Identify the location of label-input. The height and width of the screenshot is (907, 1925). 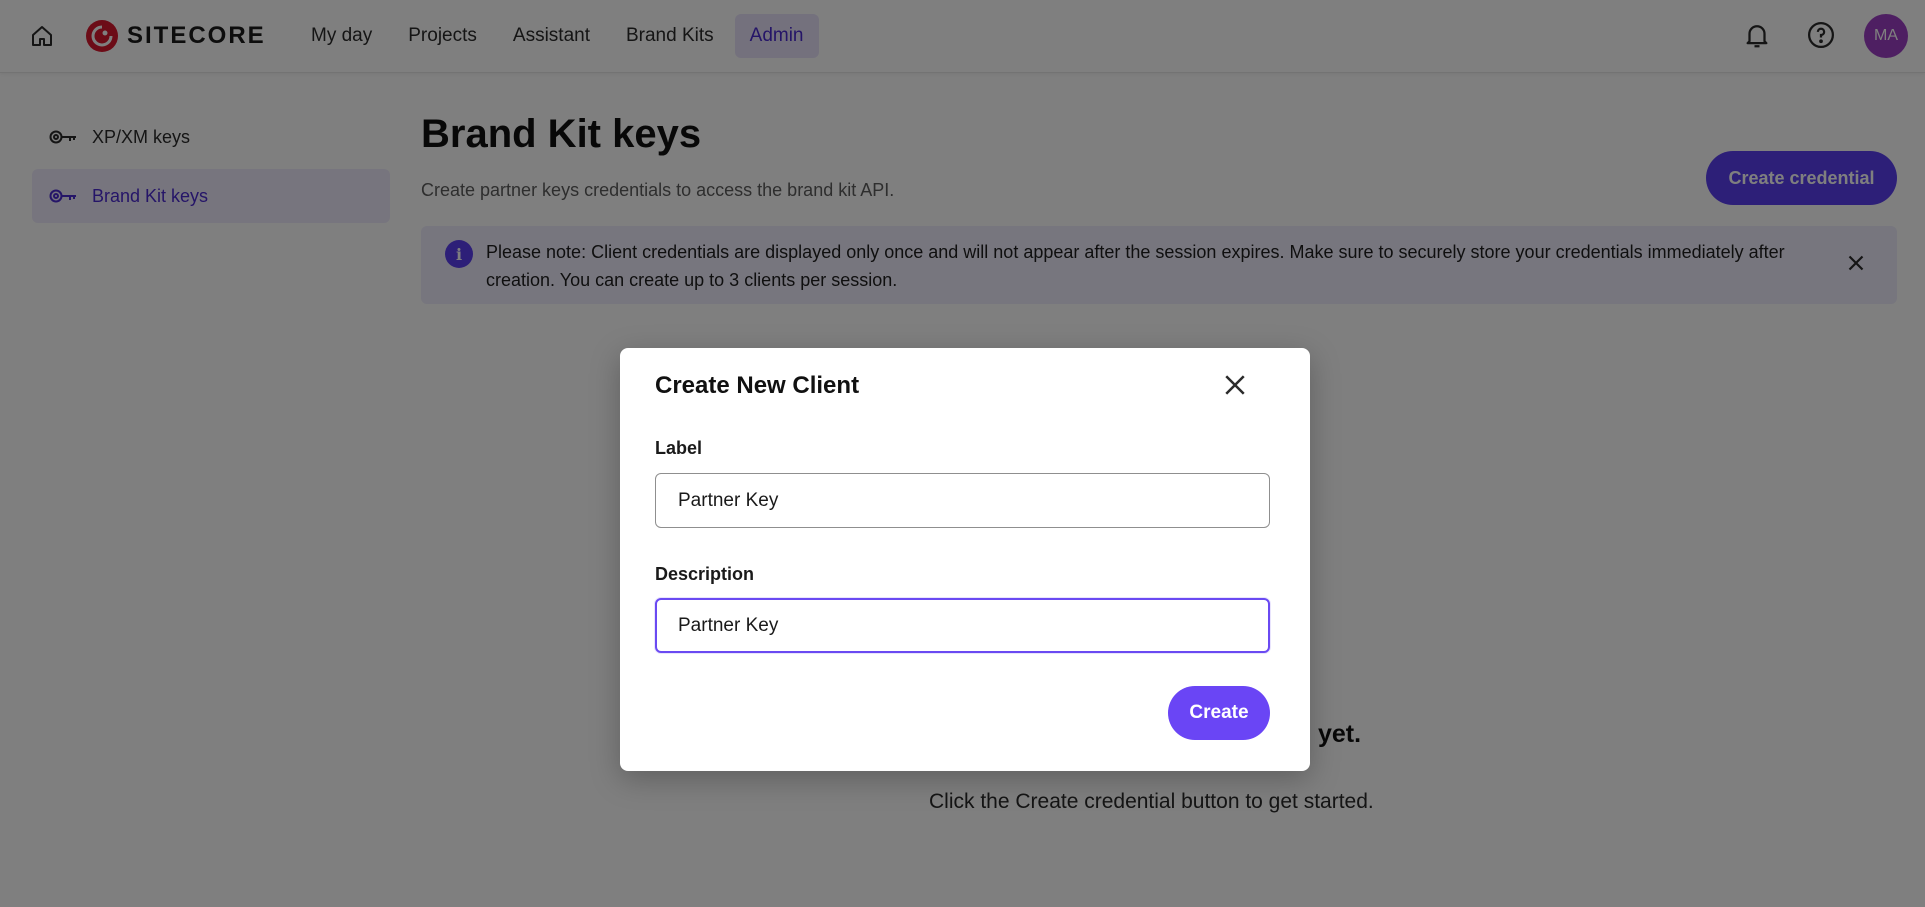
(962, 500).